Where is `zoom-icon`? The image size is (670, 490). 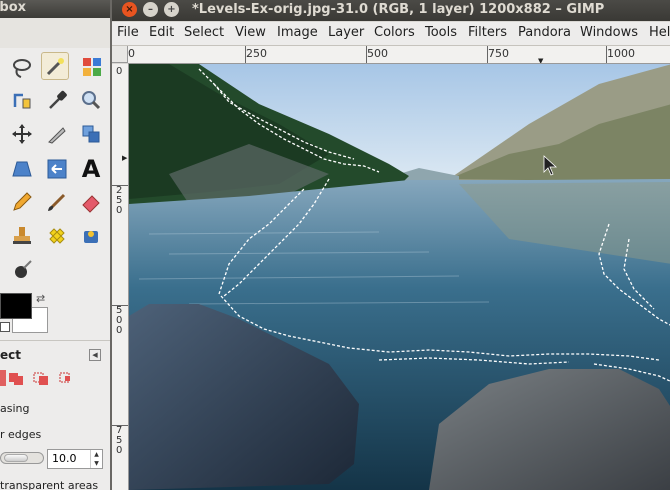
zoom-icon is located at coordinates (91, 100).